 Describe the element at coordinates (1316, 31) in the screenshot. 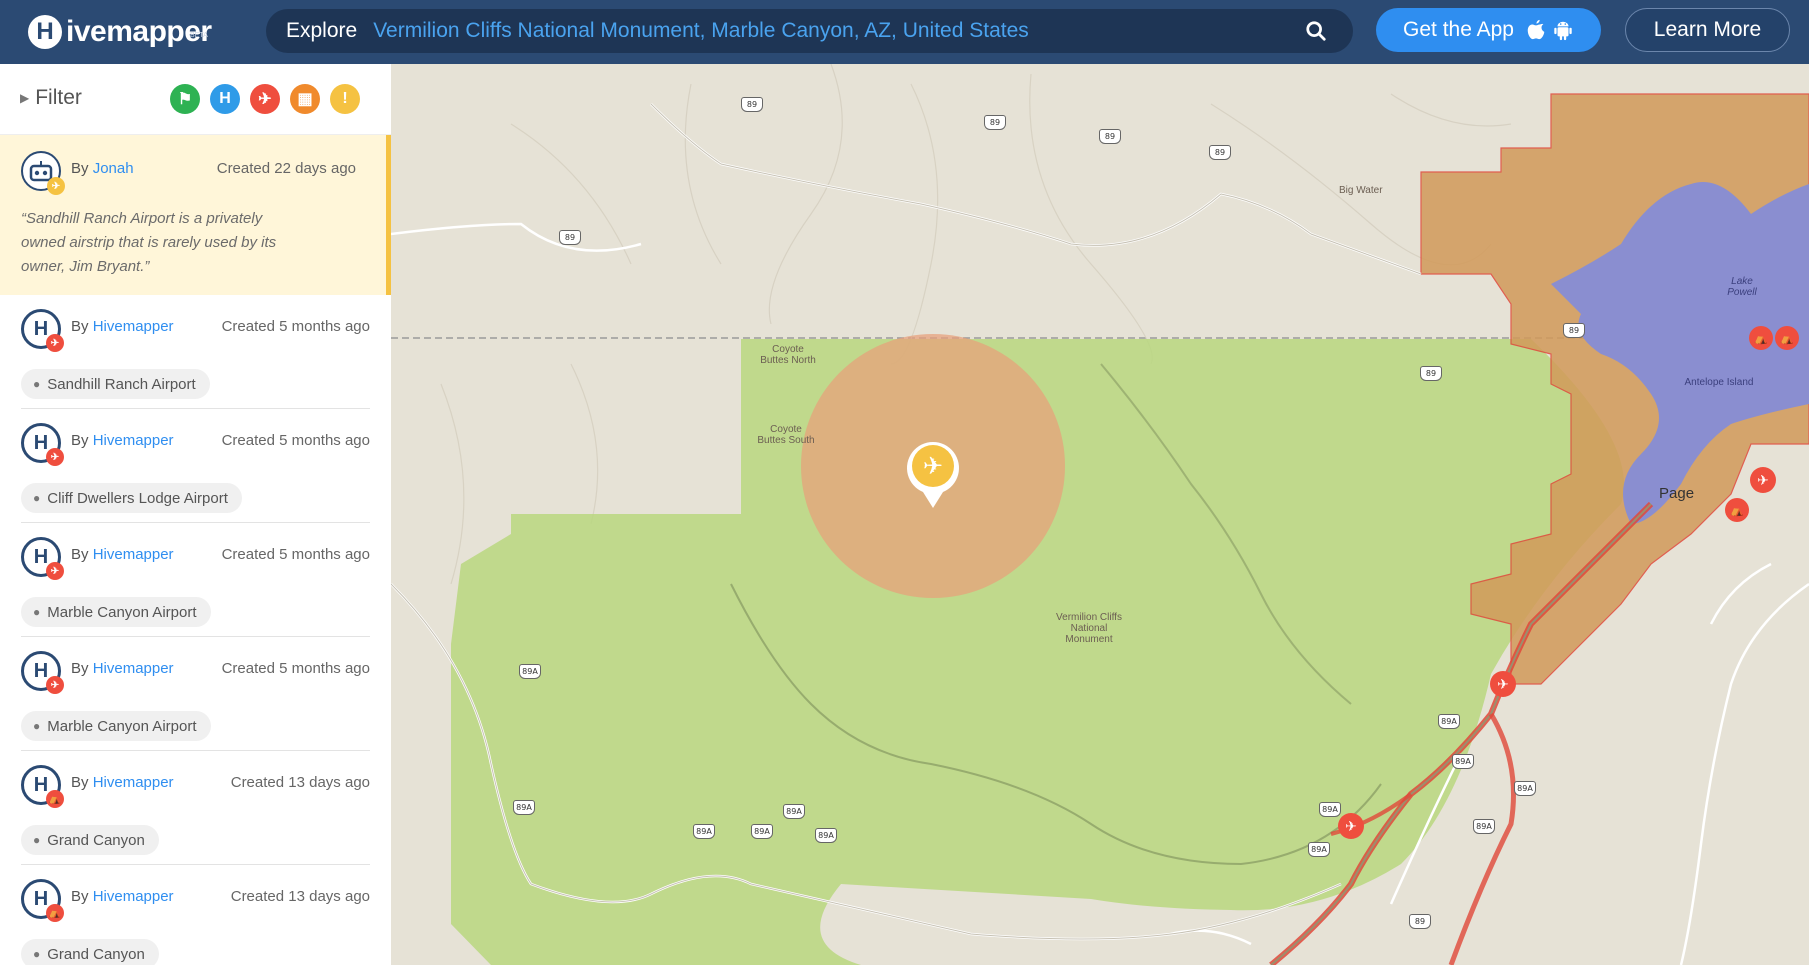

I see `search-icon` at that location.